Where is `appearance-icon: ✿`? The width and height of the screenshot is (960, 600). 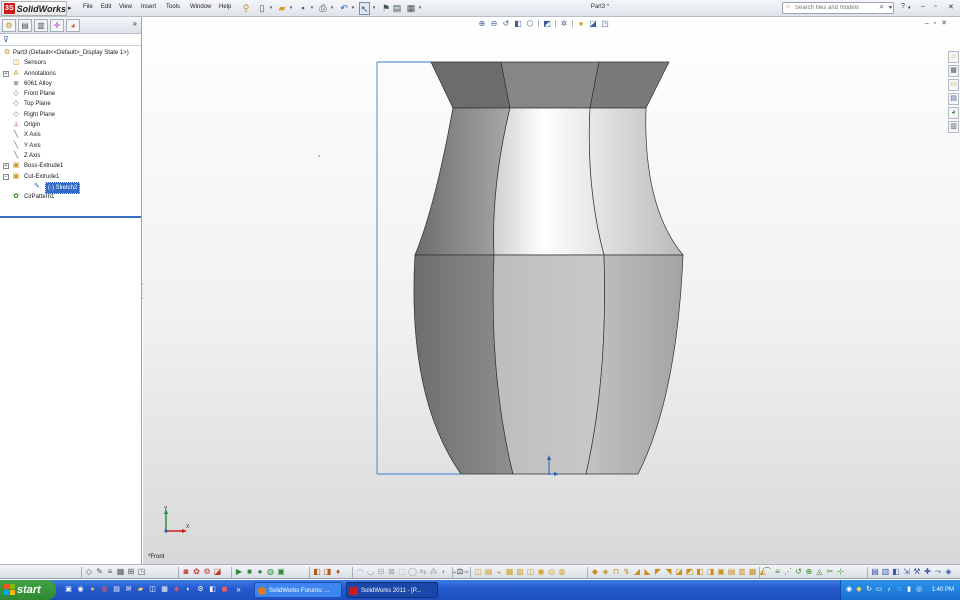 appearance-icon: ✿ is located at coordinates (197, 572).